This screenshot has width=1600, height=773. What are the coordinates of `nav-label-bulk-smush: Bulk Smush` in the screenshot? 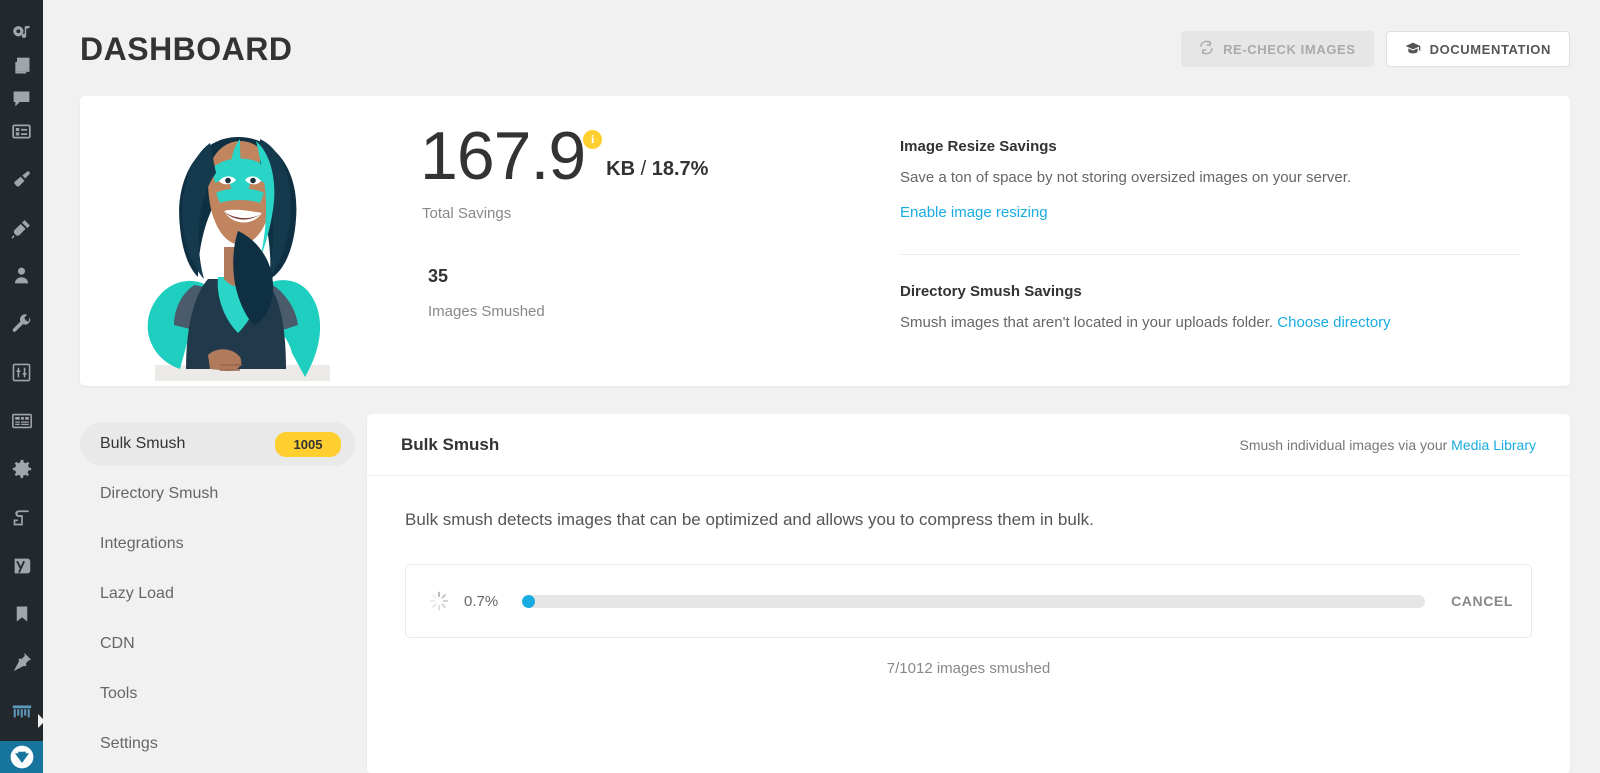 It's located at (143, 443).